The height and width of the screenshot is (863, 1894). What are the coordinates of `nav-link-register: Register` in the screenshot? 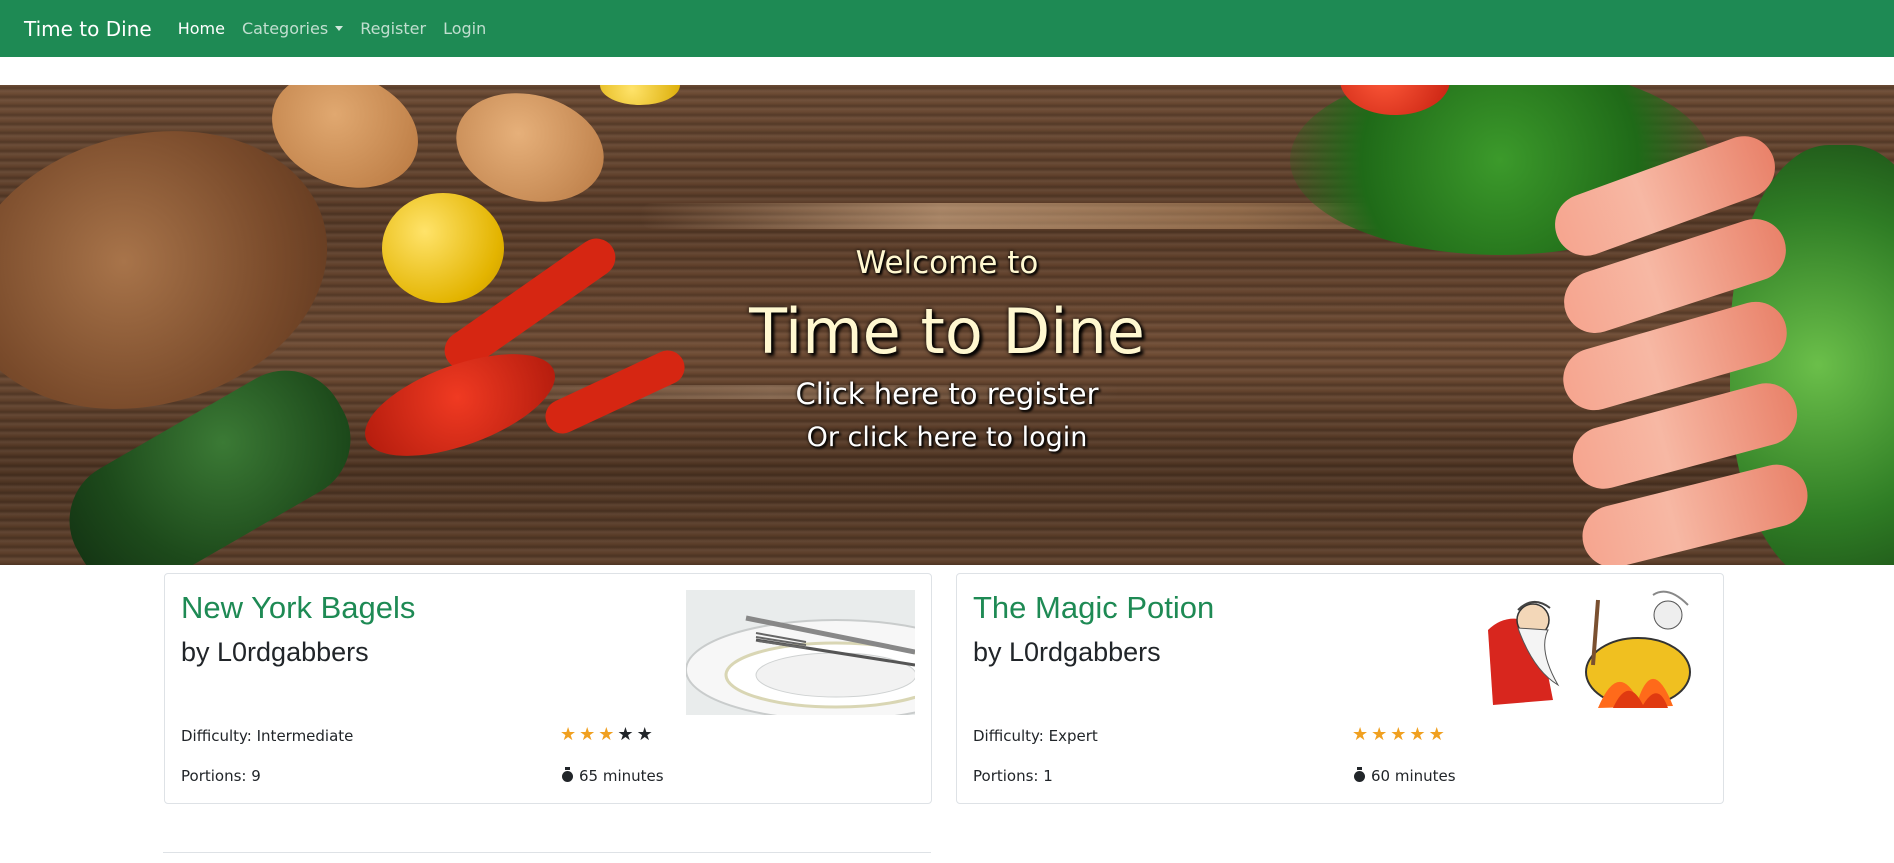 It's located at (393, 28).